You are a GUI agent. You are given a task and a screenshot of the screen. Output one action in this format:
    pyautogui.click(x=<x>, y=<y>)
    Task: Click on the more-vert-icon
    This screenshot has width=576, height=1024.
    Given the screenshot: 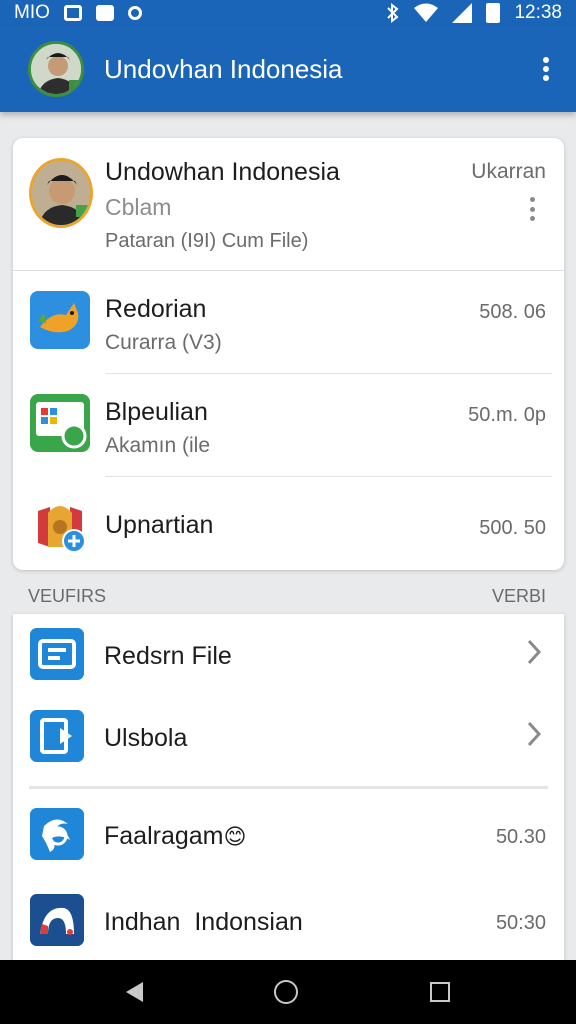 What is the action you would take?
    pyautogui.click(x=546, y=69)
    